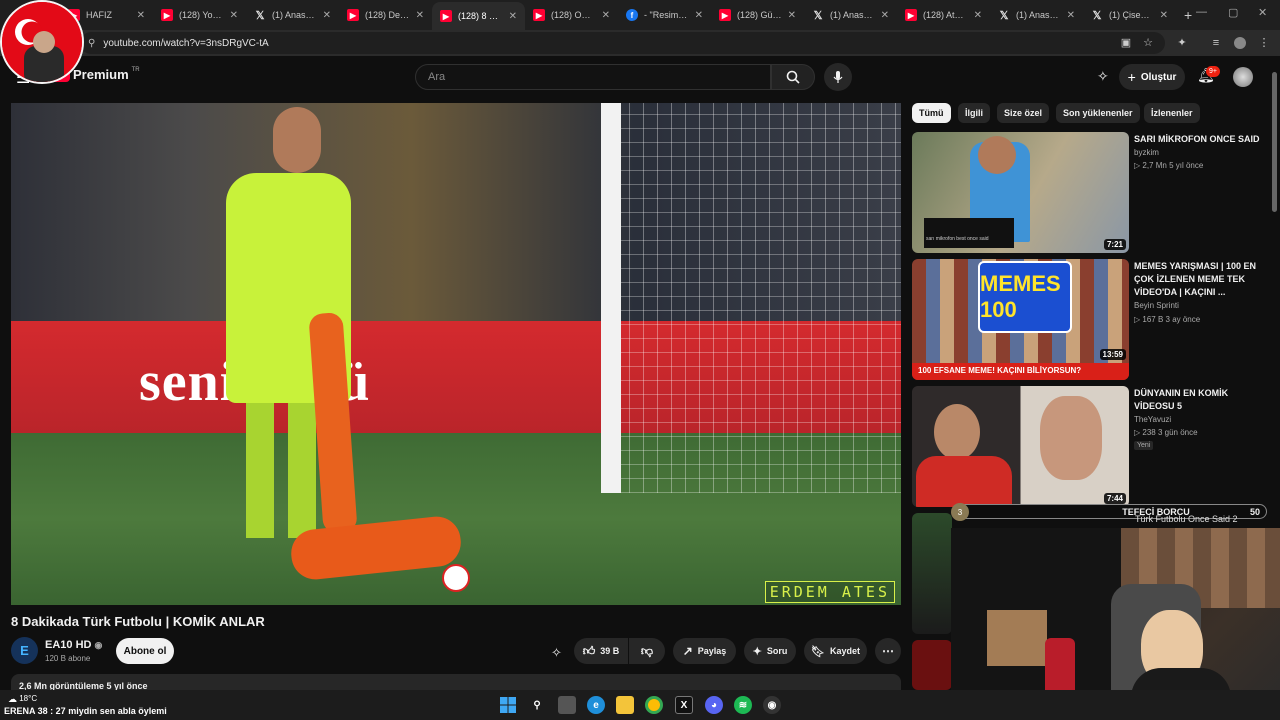  I want to click on weather-widget: ☁ 18°C, so click(22, 699).